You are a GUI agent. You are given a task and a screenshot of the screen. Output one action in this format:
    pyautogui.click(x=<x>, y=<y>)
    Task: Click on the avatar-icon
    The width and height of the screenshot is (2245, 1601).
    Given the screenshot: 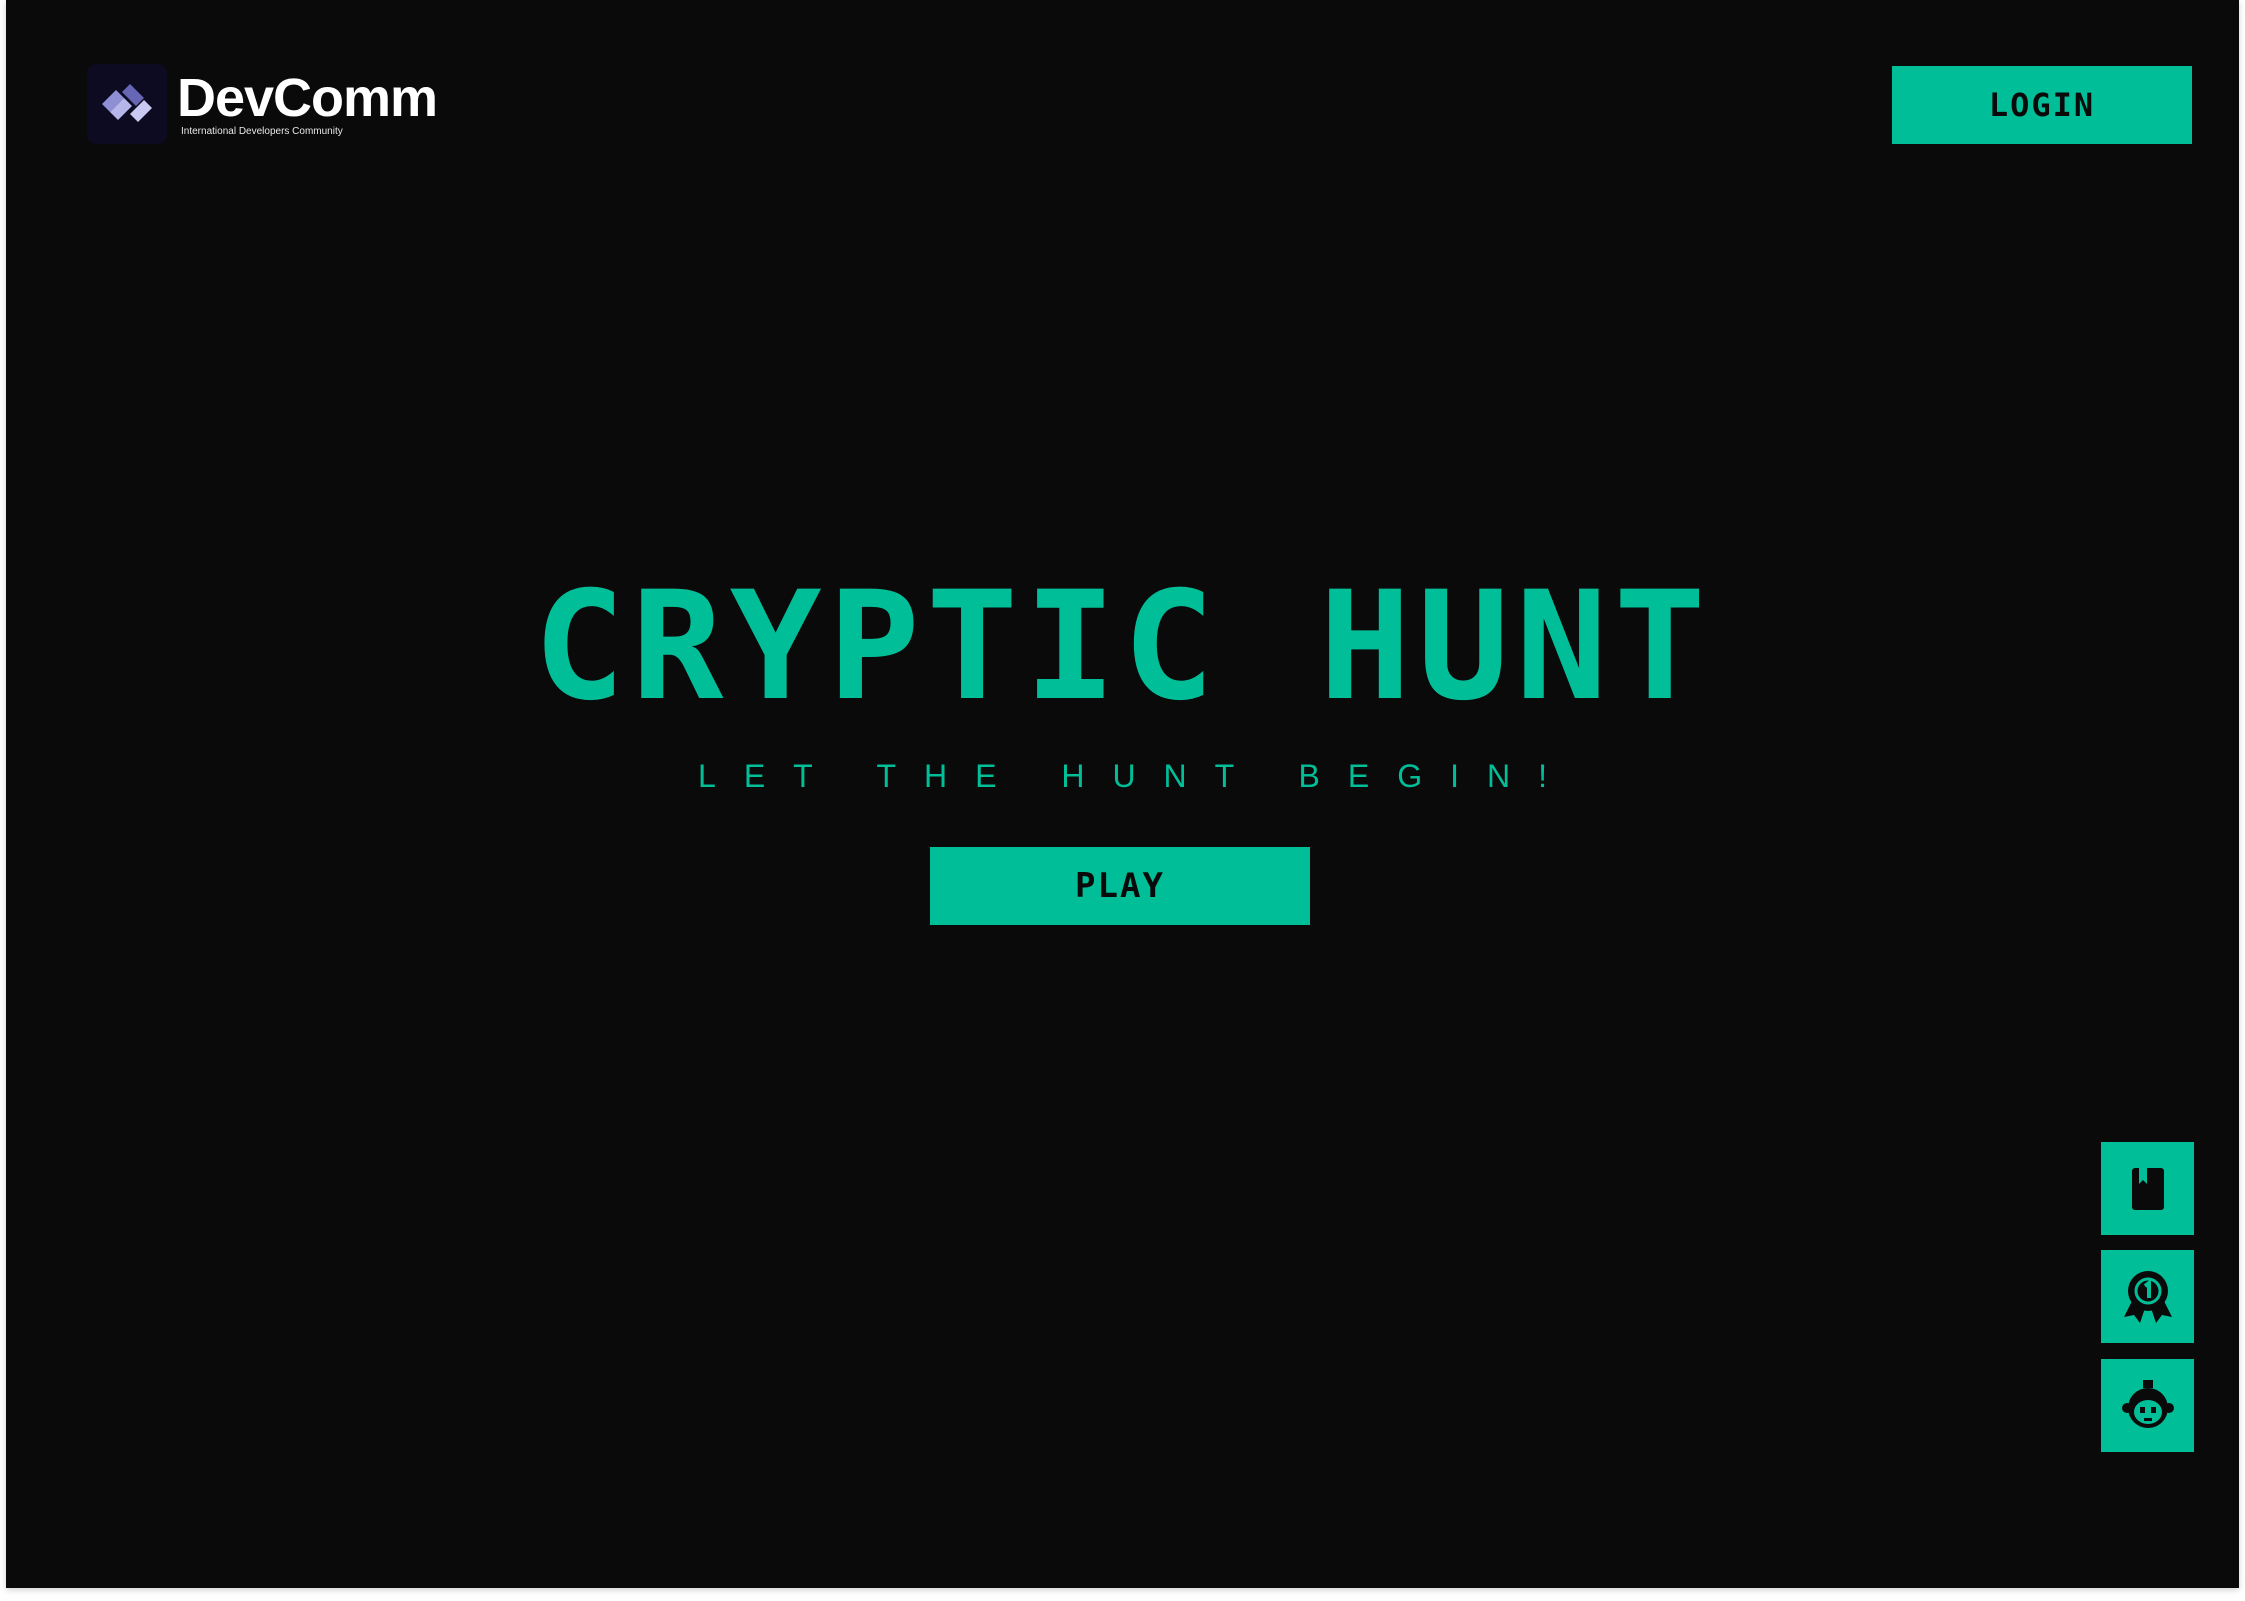 What is the action you would take?
    pyautogui.click(x=2148, y=1406)
    